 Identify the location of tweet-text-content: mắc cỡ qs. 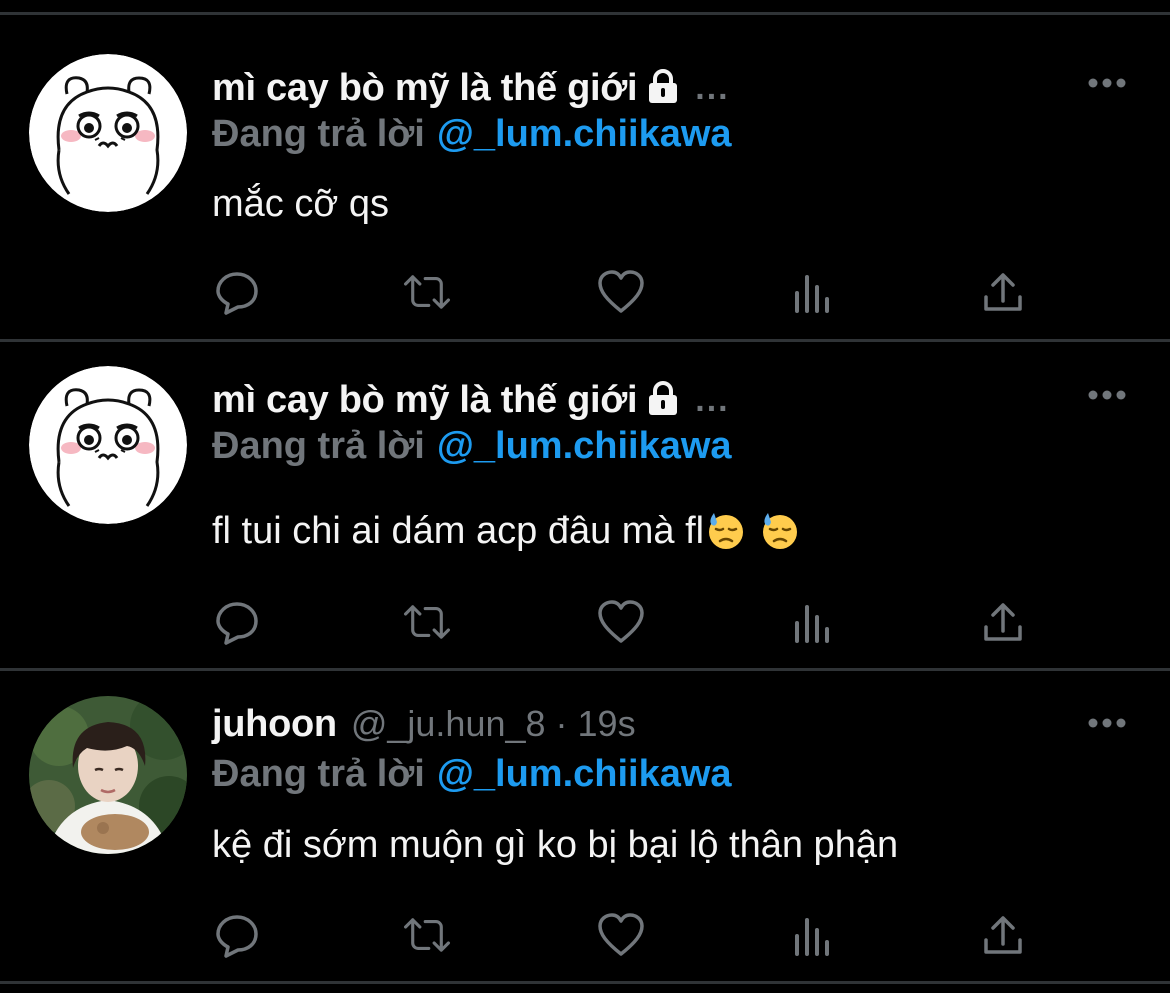
(300, 203).